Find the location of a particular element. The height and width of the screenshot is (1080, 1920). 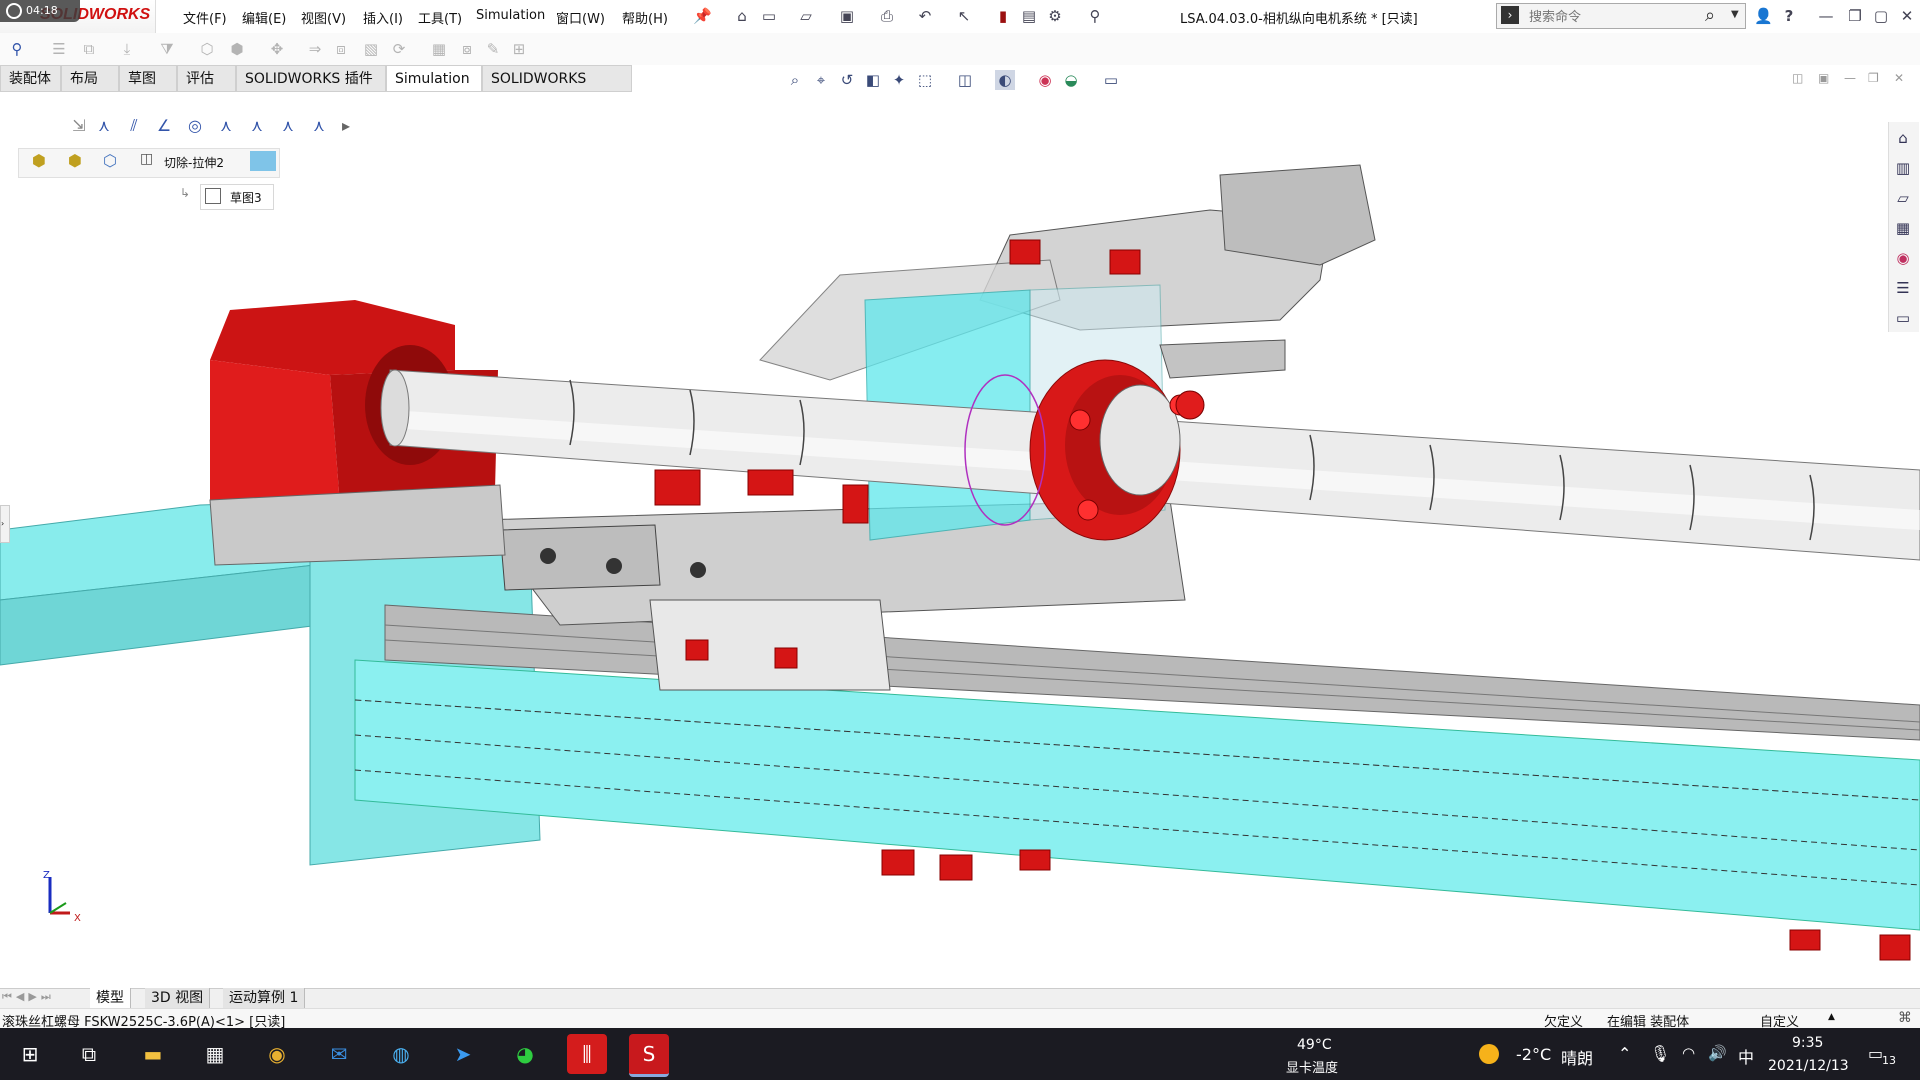

rebuild-icon: ▮ is located at coordinates (1003, 16).